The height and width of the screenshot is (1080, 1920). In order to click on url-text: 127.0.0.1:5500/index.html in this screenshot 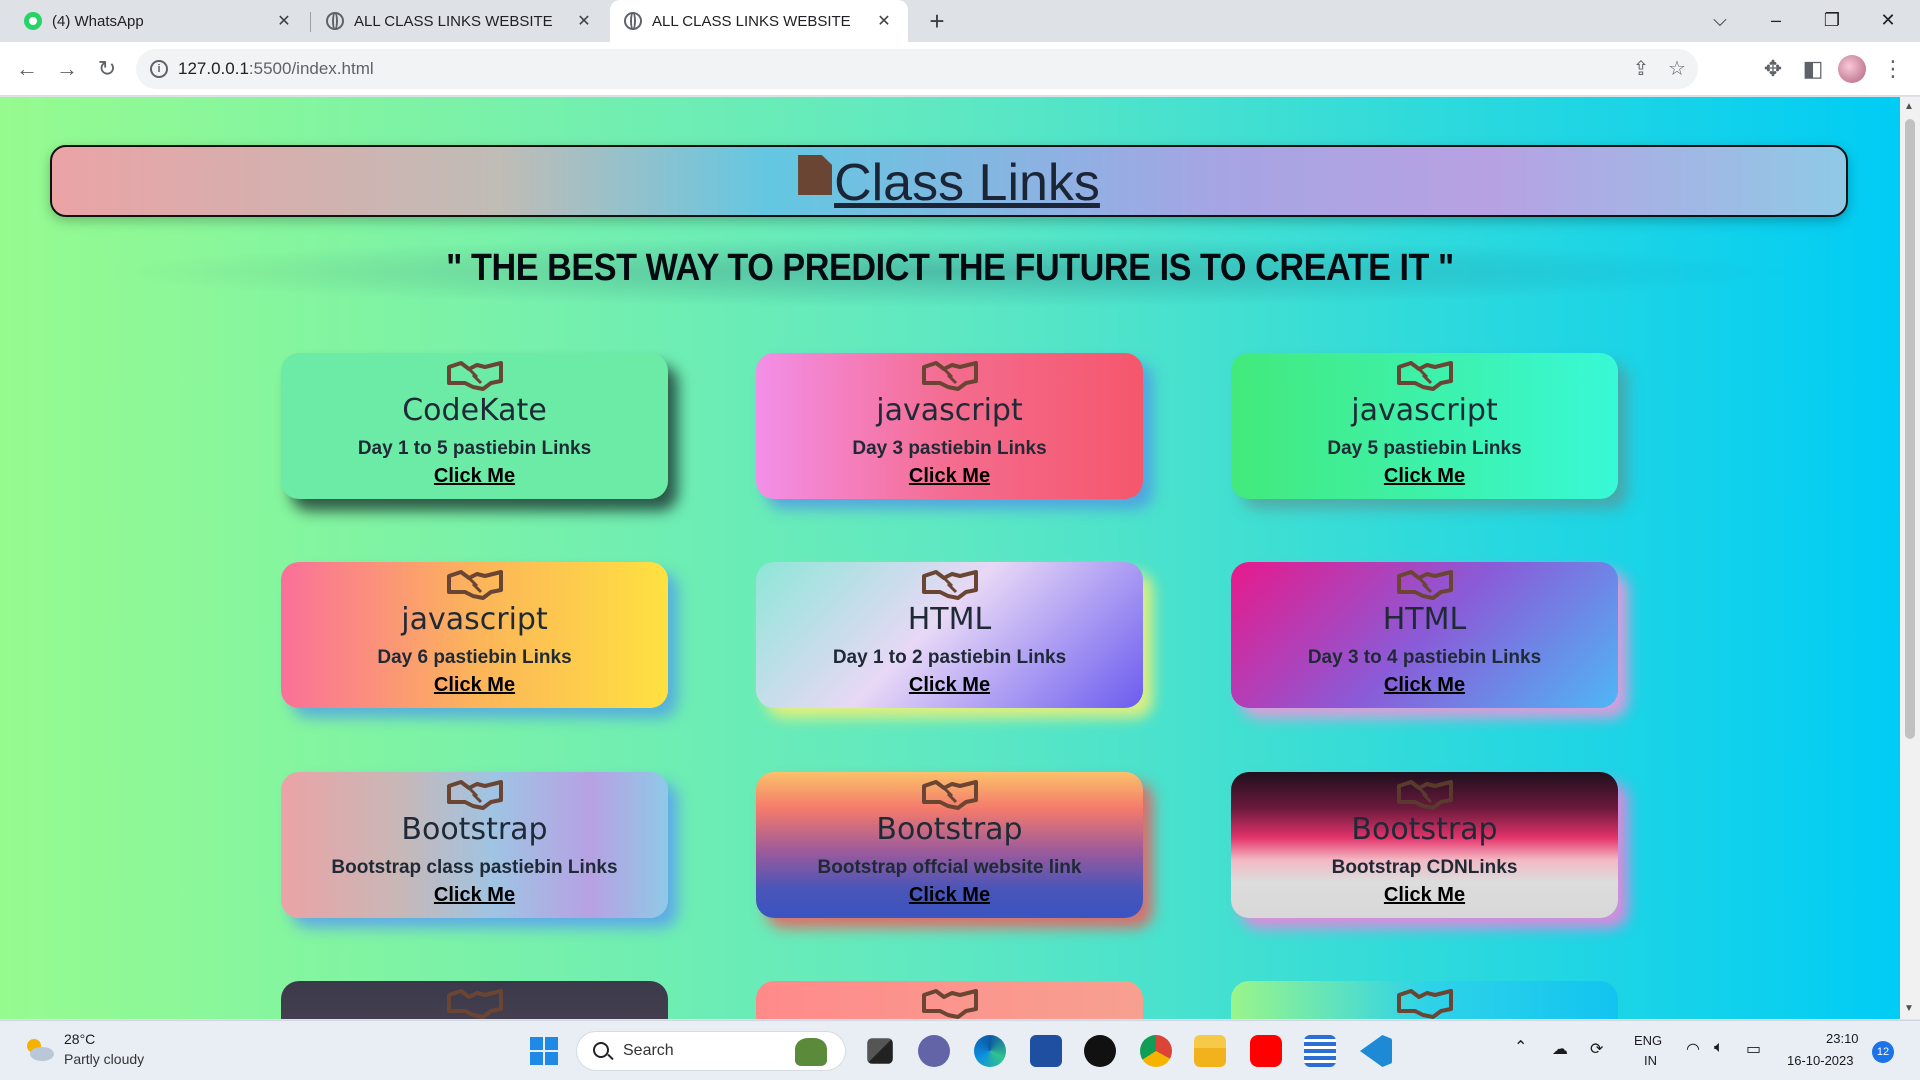, I will do `click(276, 69)`.